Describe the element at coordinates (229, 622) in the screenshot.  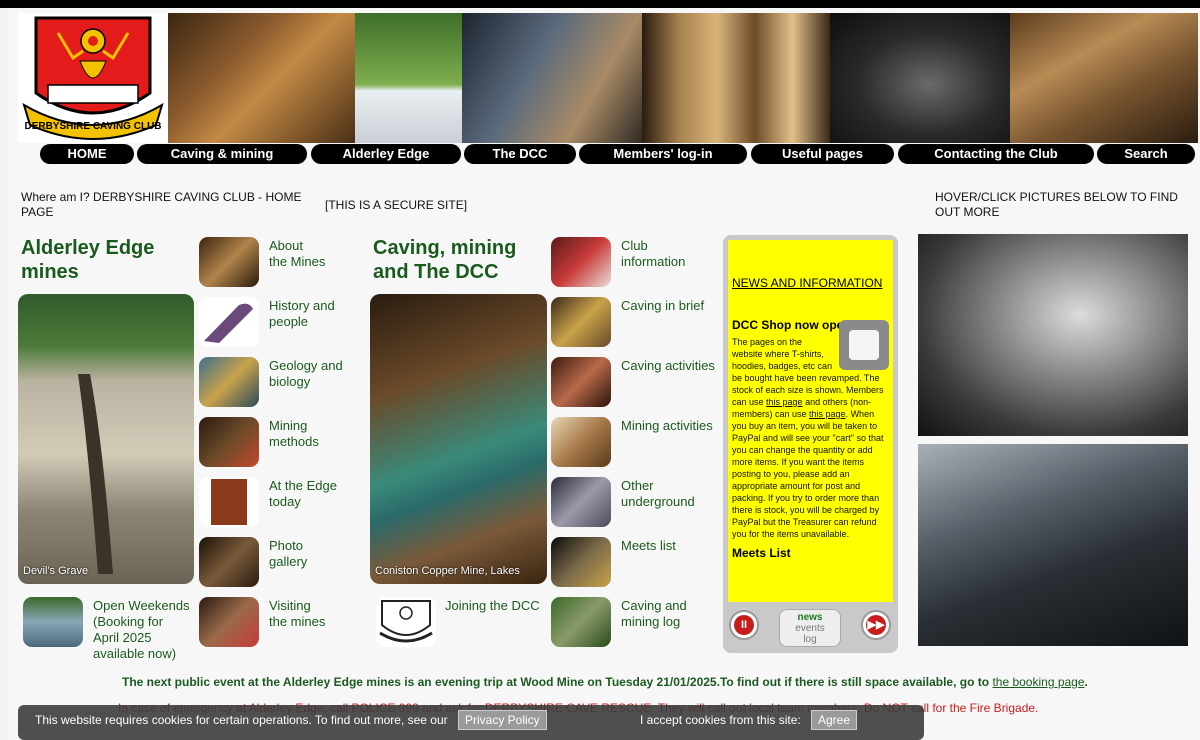
I see `thumb-visiting` at that location.